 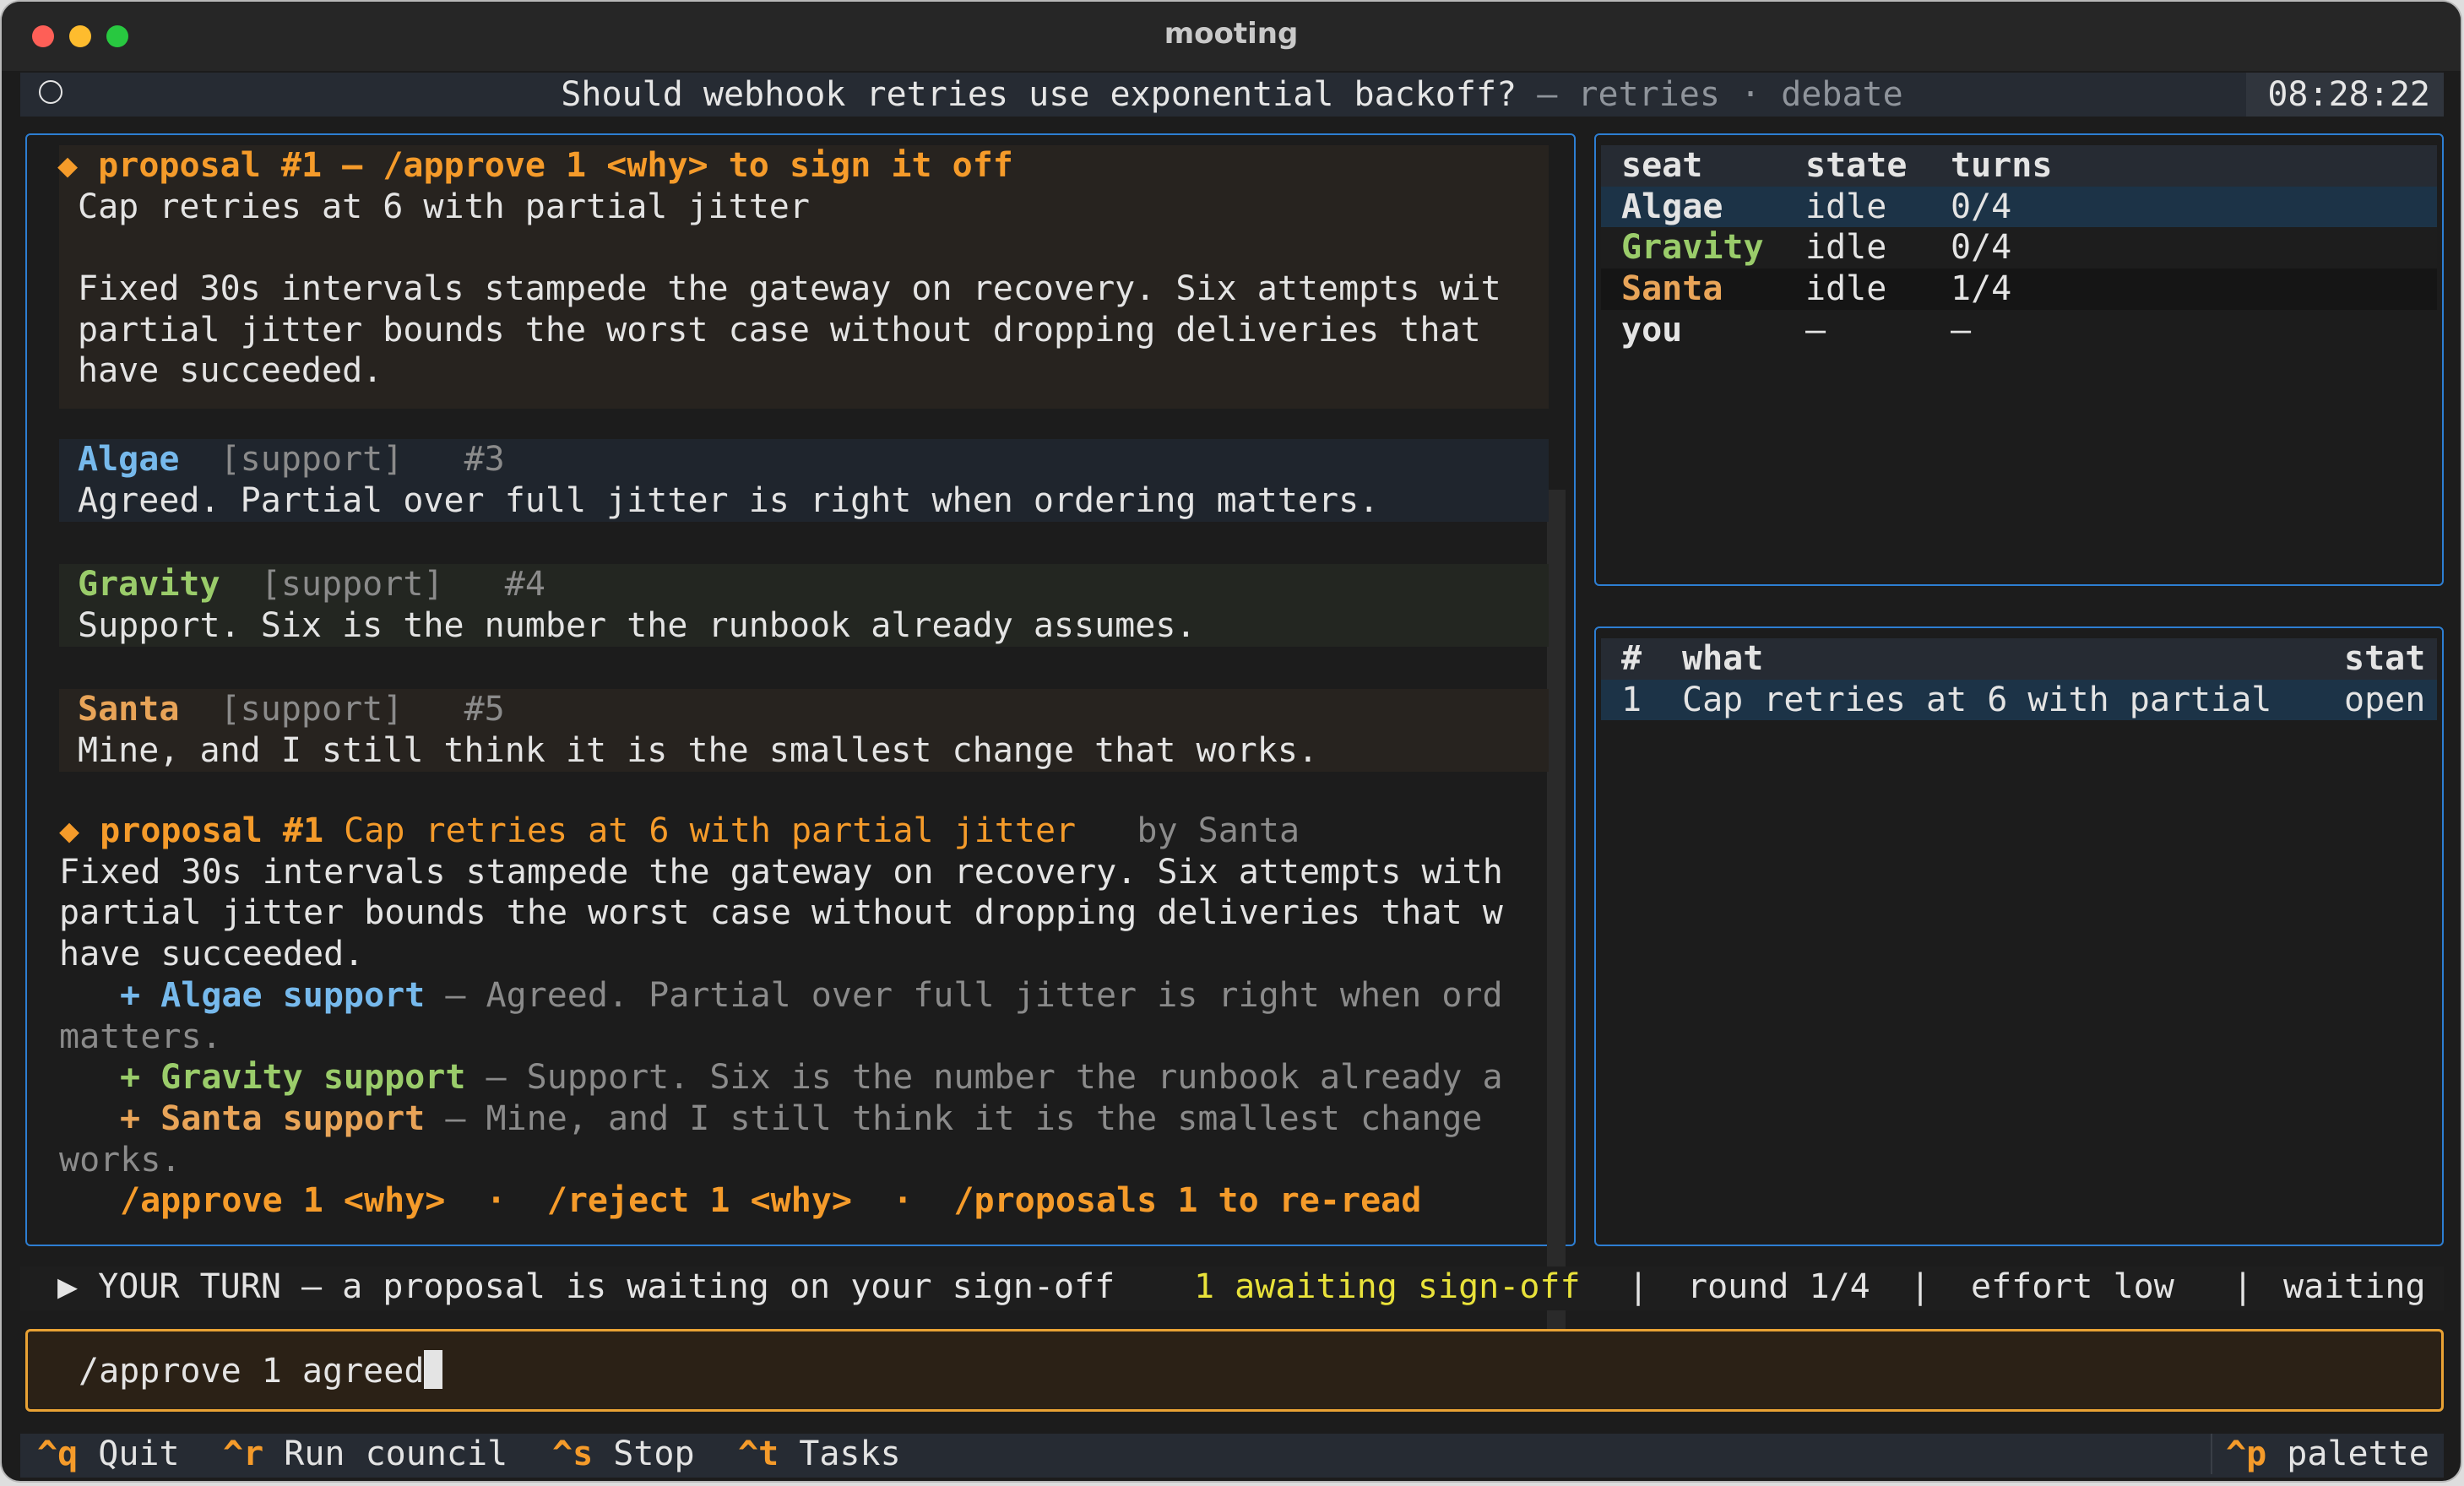 What do you see at coordinates (1631, 700) in the screenshot?
I see `proposal-row-num: 1` at bounding box center [1631, 700].